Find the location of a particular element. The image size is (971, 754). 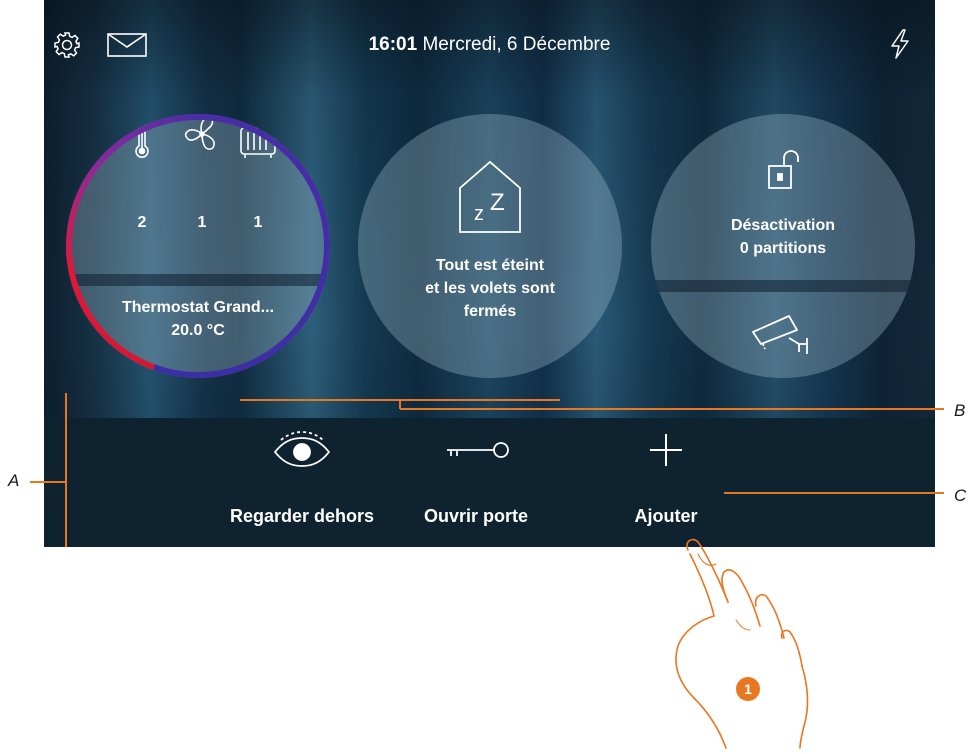

radiator-count: 1 is located at coordinates (258, 222).